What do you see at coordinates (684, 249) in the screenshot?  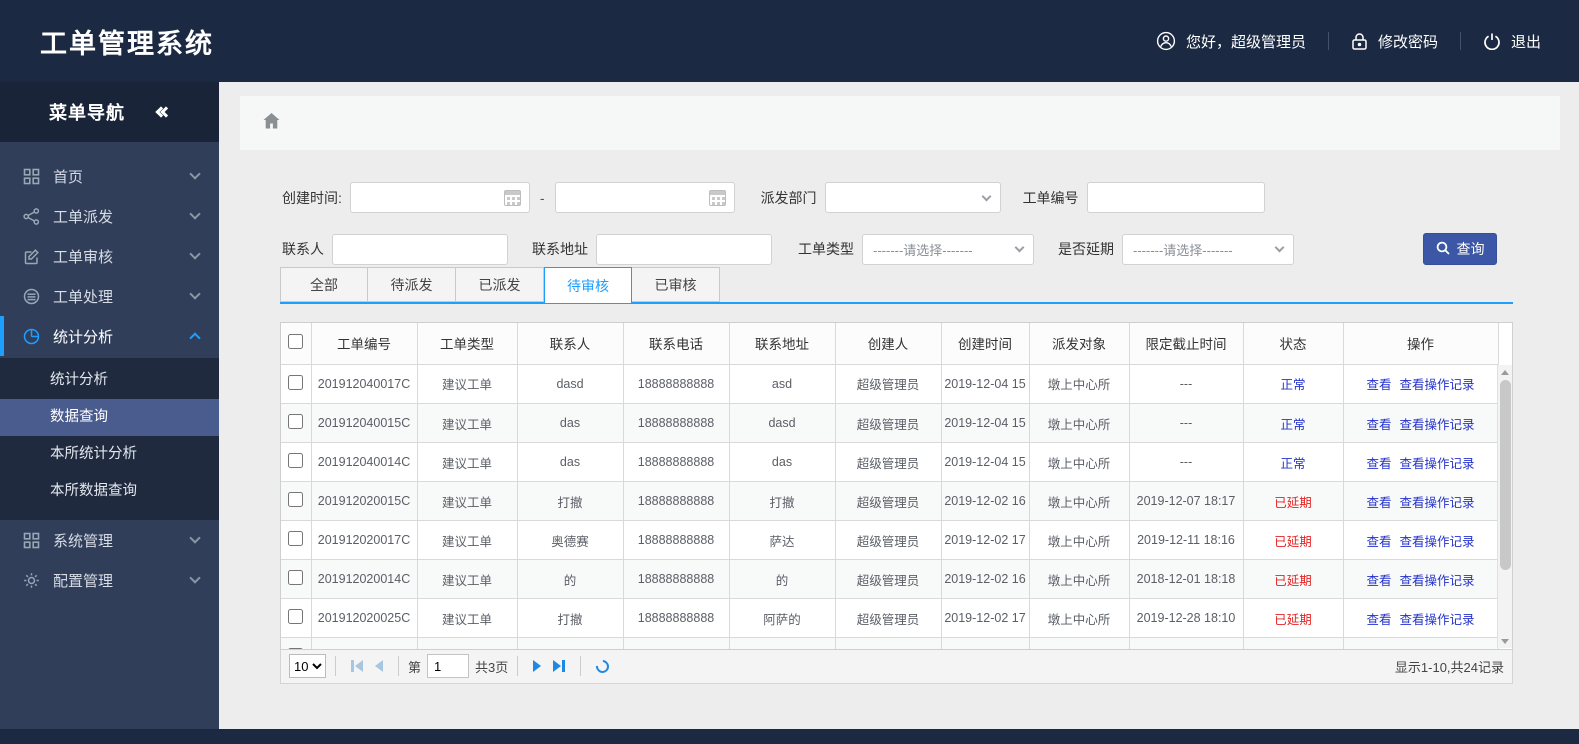 I see `address-input` at bounding box center [684, 249].